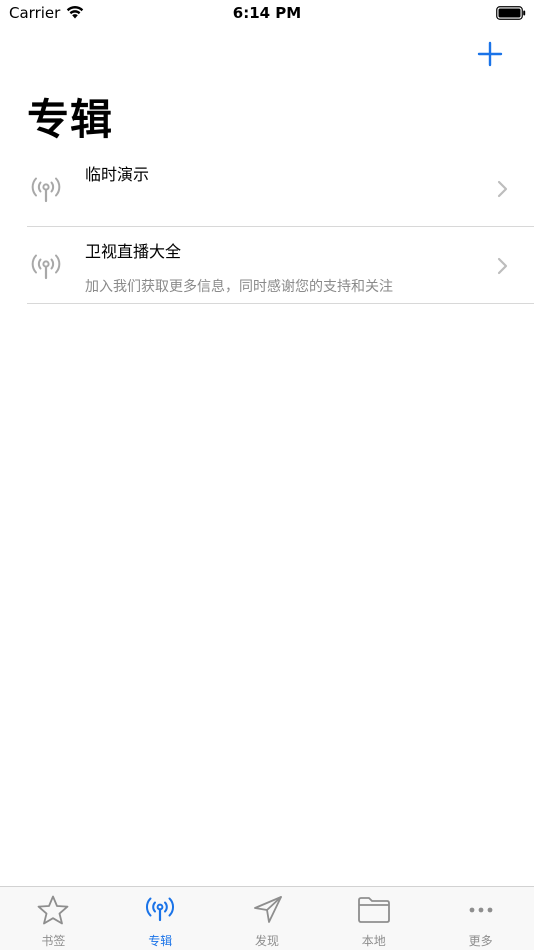  What do you see at coordinates (160, 941) in the screenshot?
I see `tab-label: 专辑` at bounding box center [160, 941].